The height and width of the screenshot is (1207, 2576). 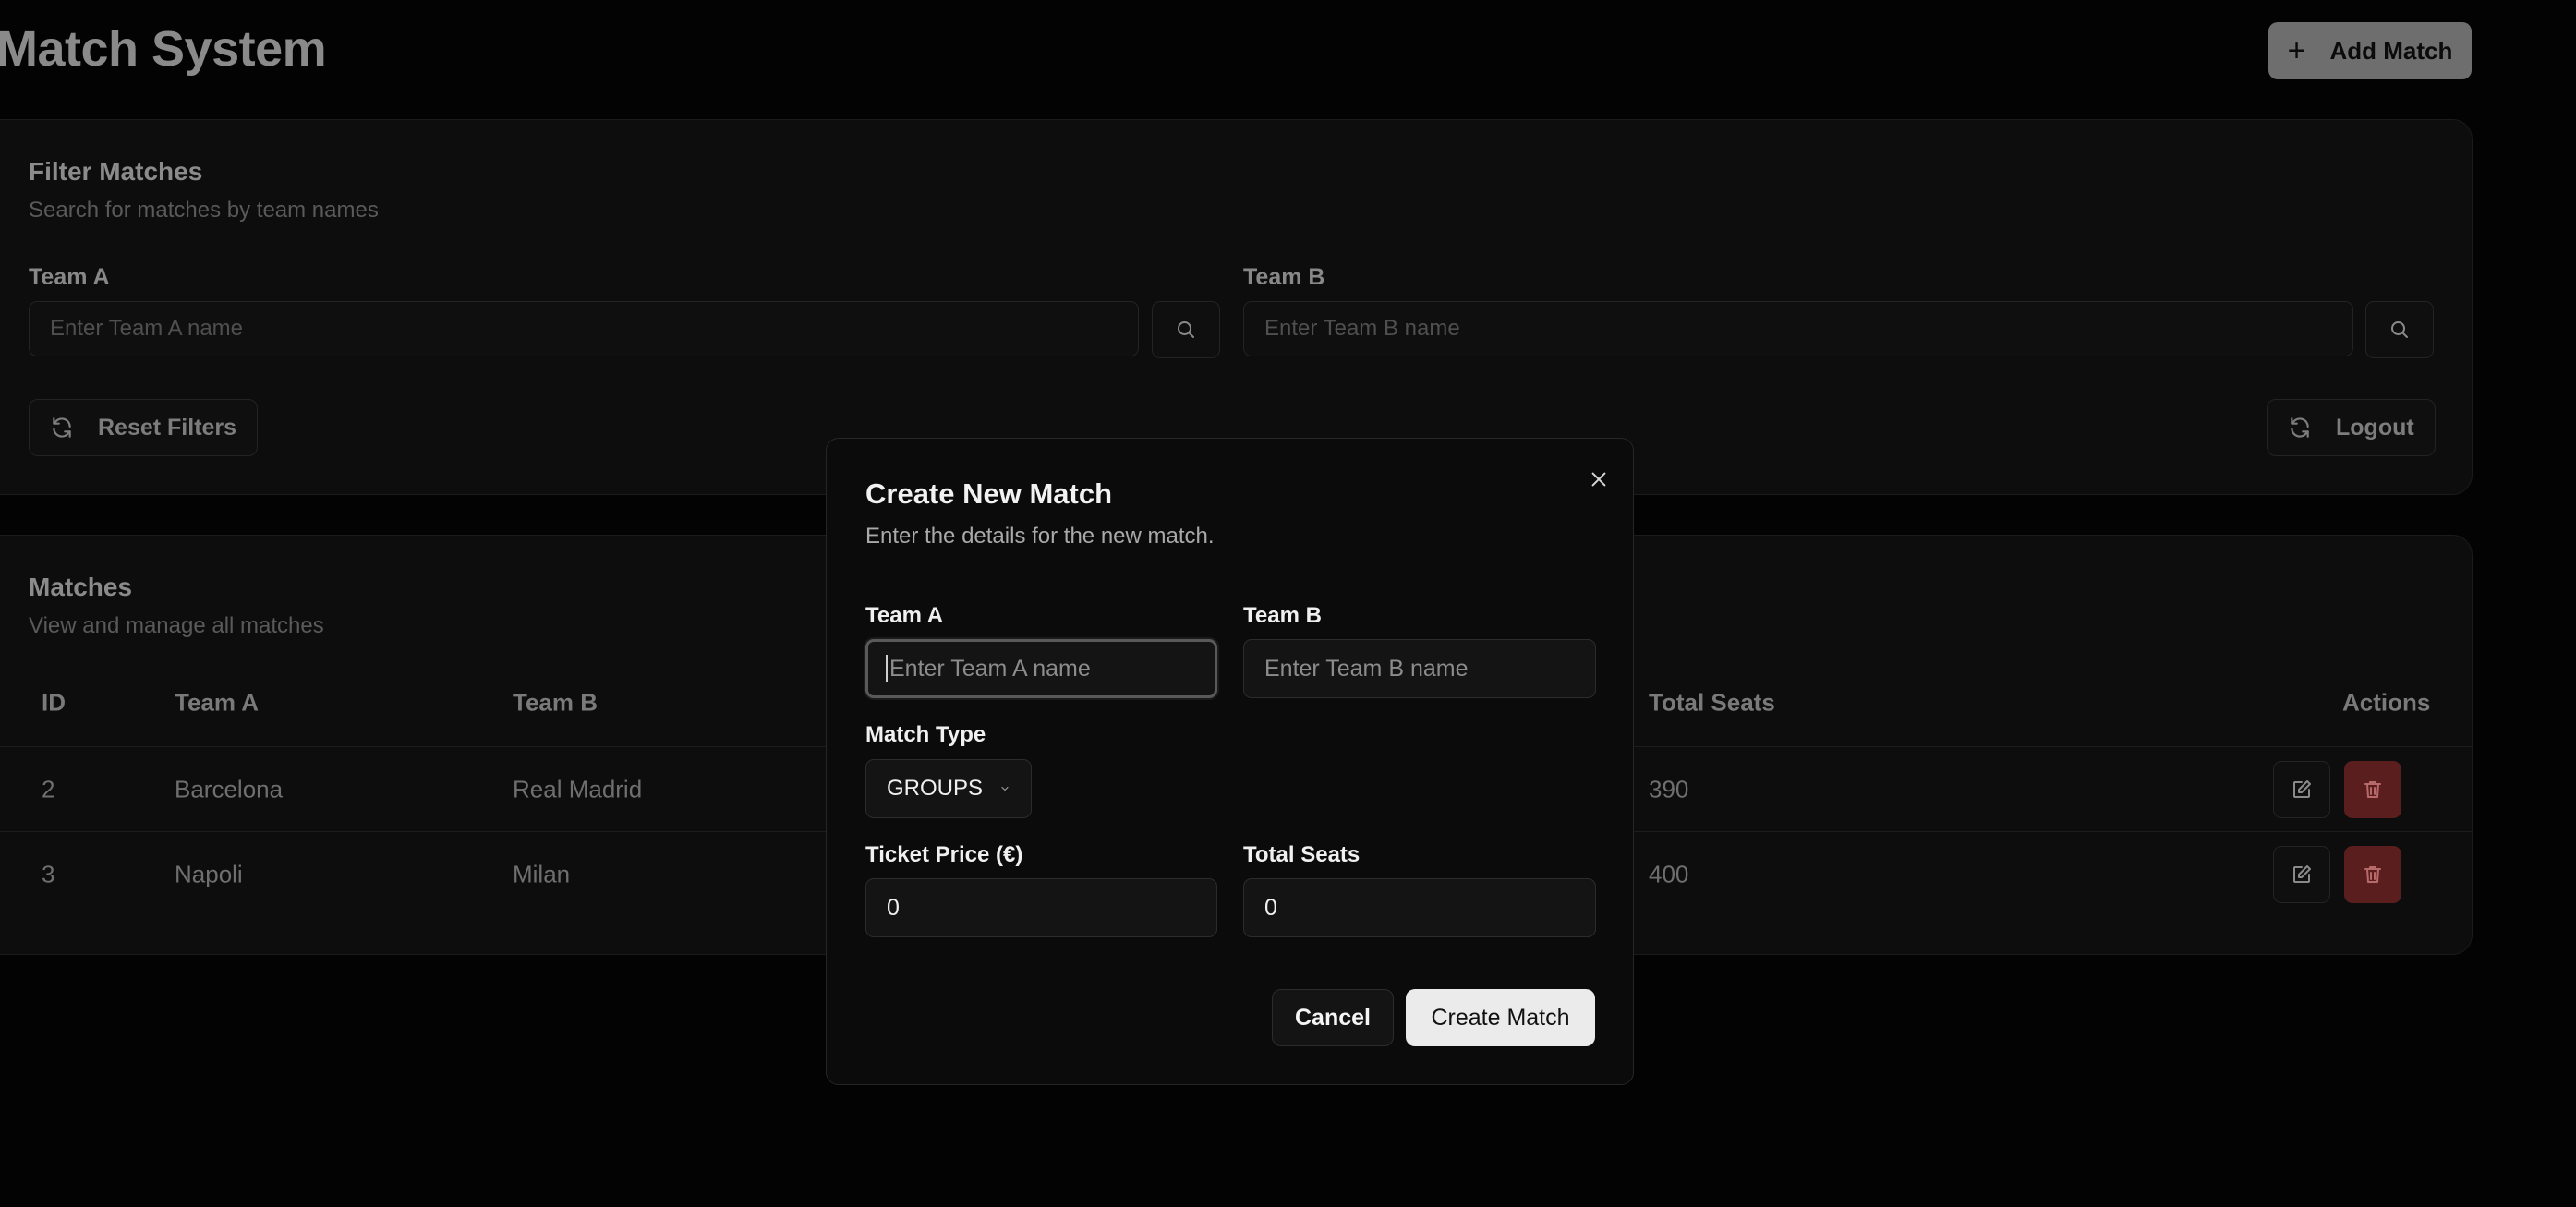 What do you see at coordinates (1712, 702) in the screenshot?
I see `column-header-total-seats: Total Seats` at bounding box center [1712, 702].